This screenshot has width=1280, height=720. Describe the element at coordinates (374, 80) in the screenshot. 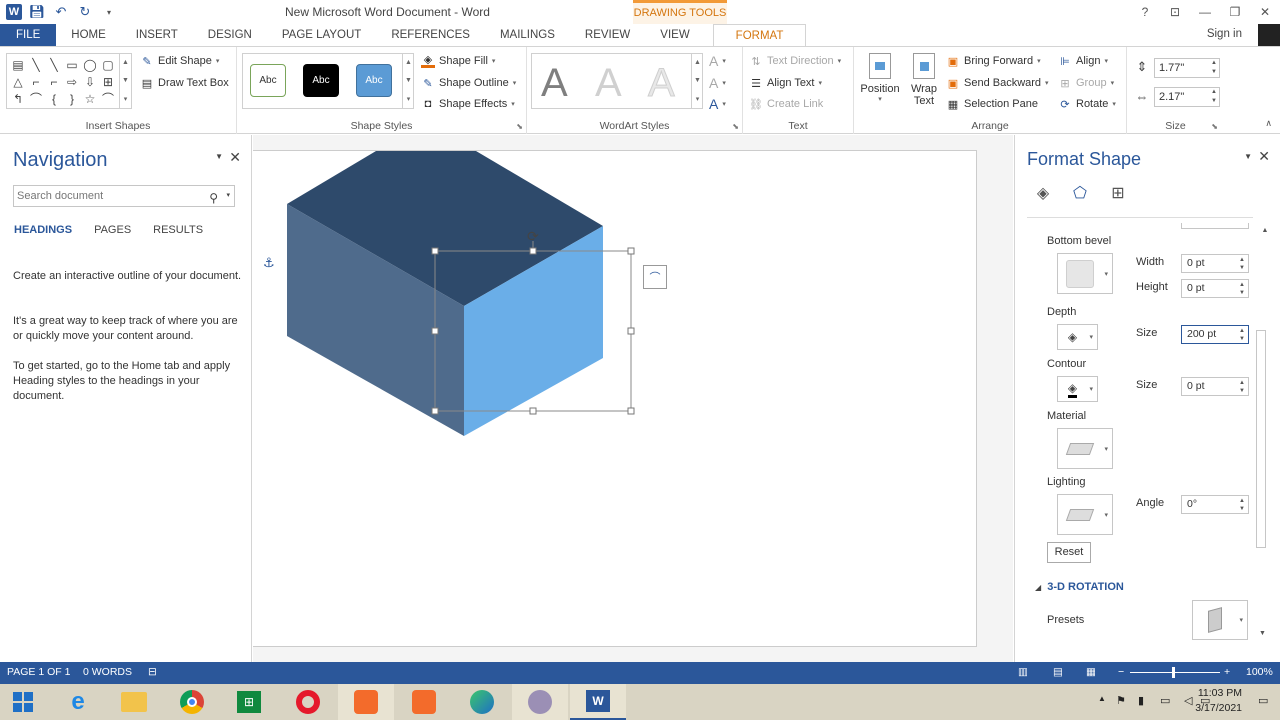

I see `shape-style-3: Abc` at that location.